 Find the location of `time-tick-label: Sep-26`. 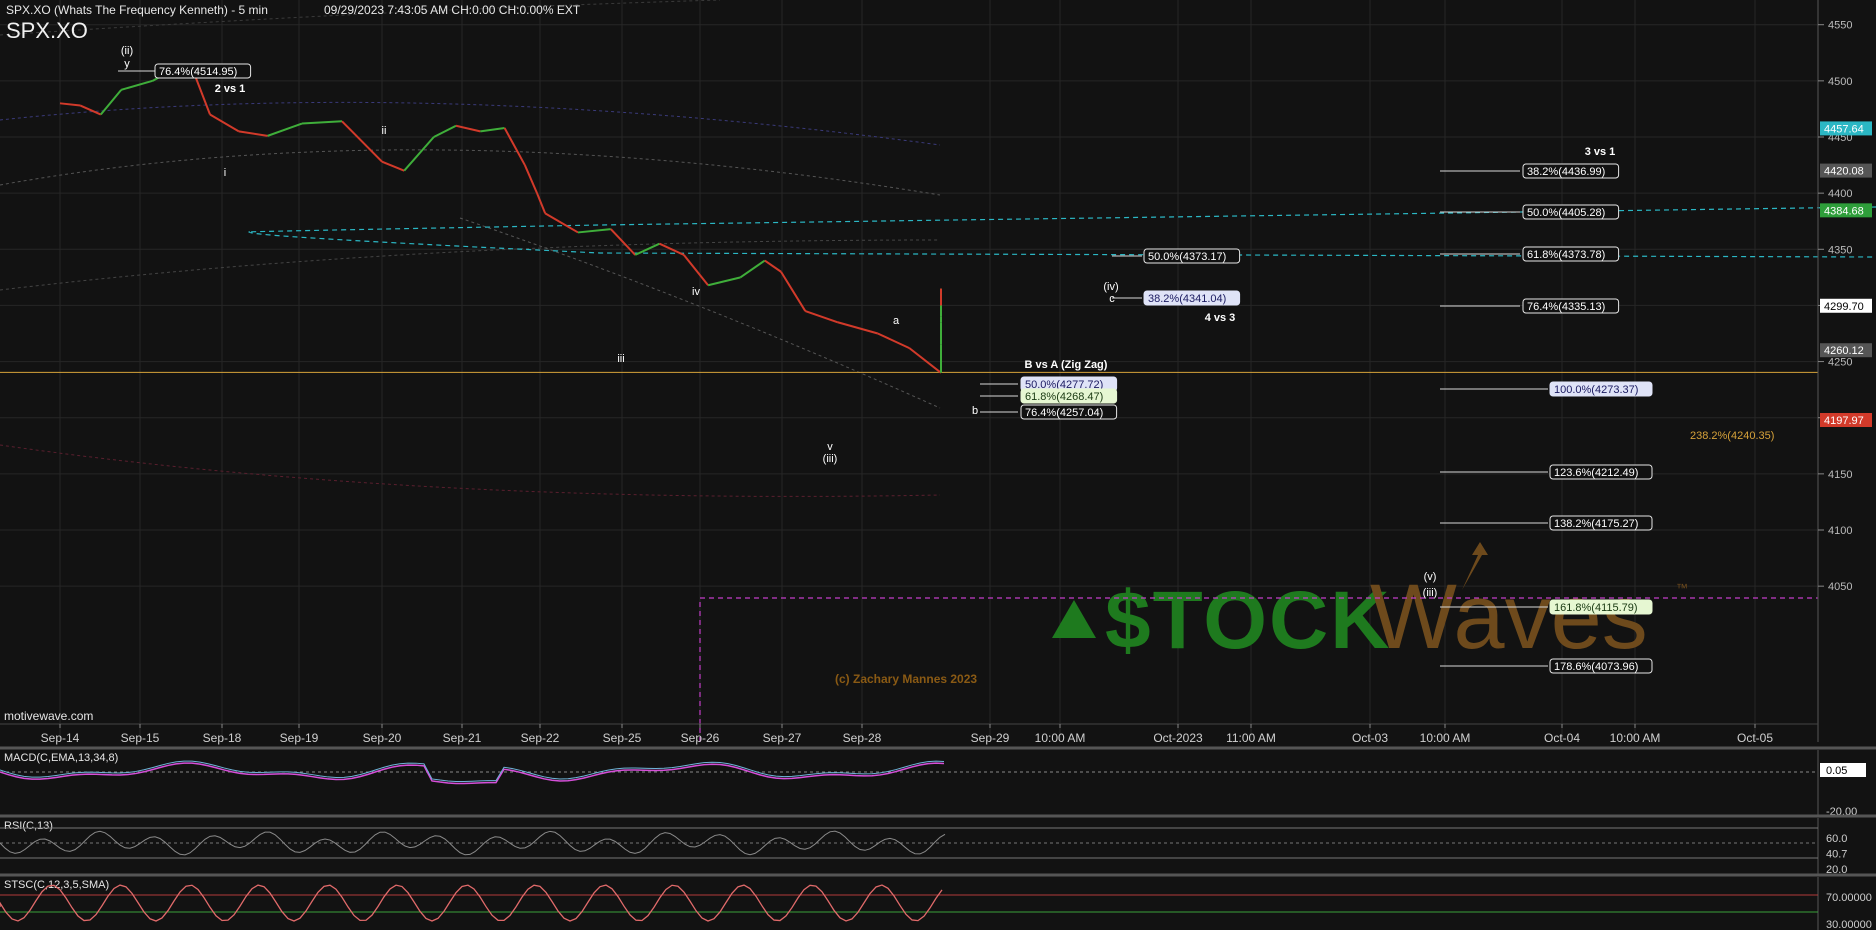

time-tick-label: Sep-26 is located at coordinates (700, 738).